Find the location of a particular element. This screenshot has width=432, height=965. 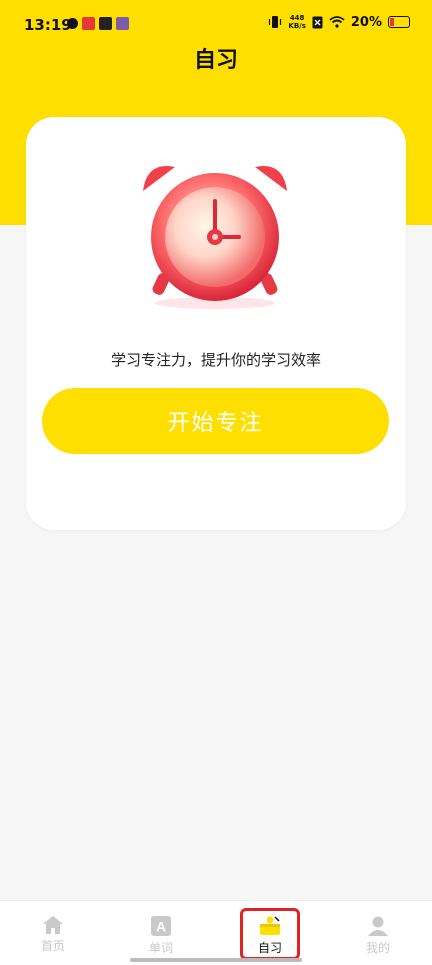

tab-home: 首页 is located at coordinates (53, 931).